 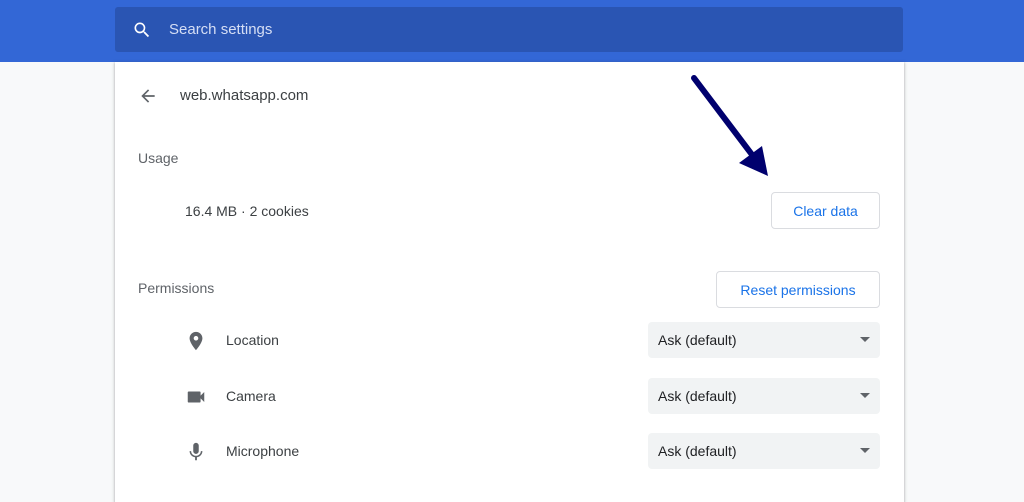 I want to click on reset-permissions-button: Reset permissions, so click(x=798, y=289).